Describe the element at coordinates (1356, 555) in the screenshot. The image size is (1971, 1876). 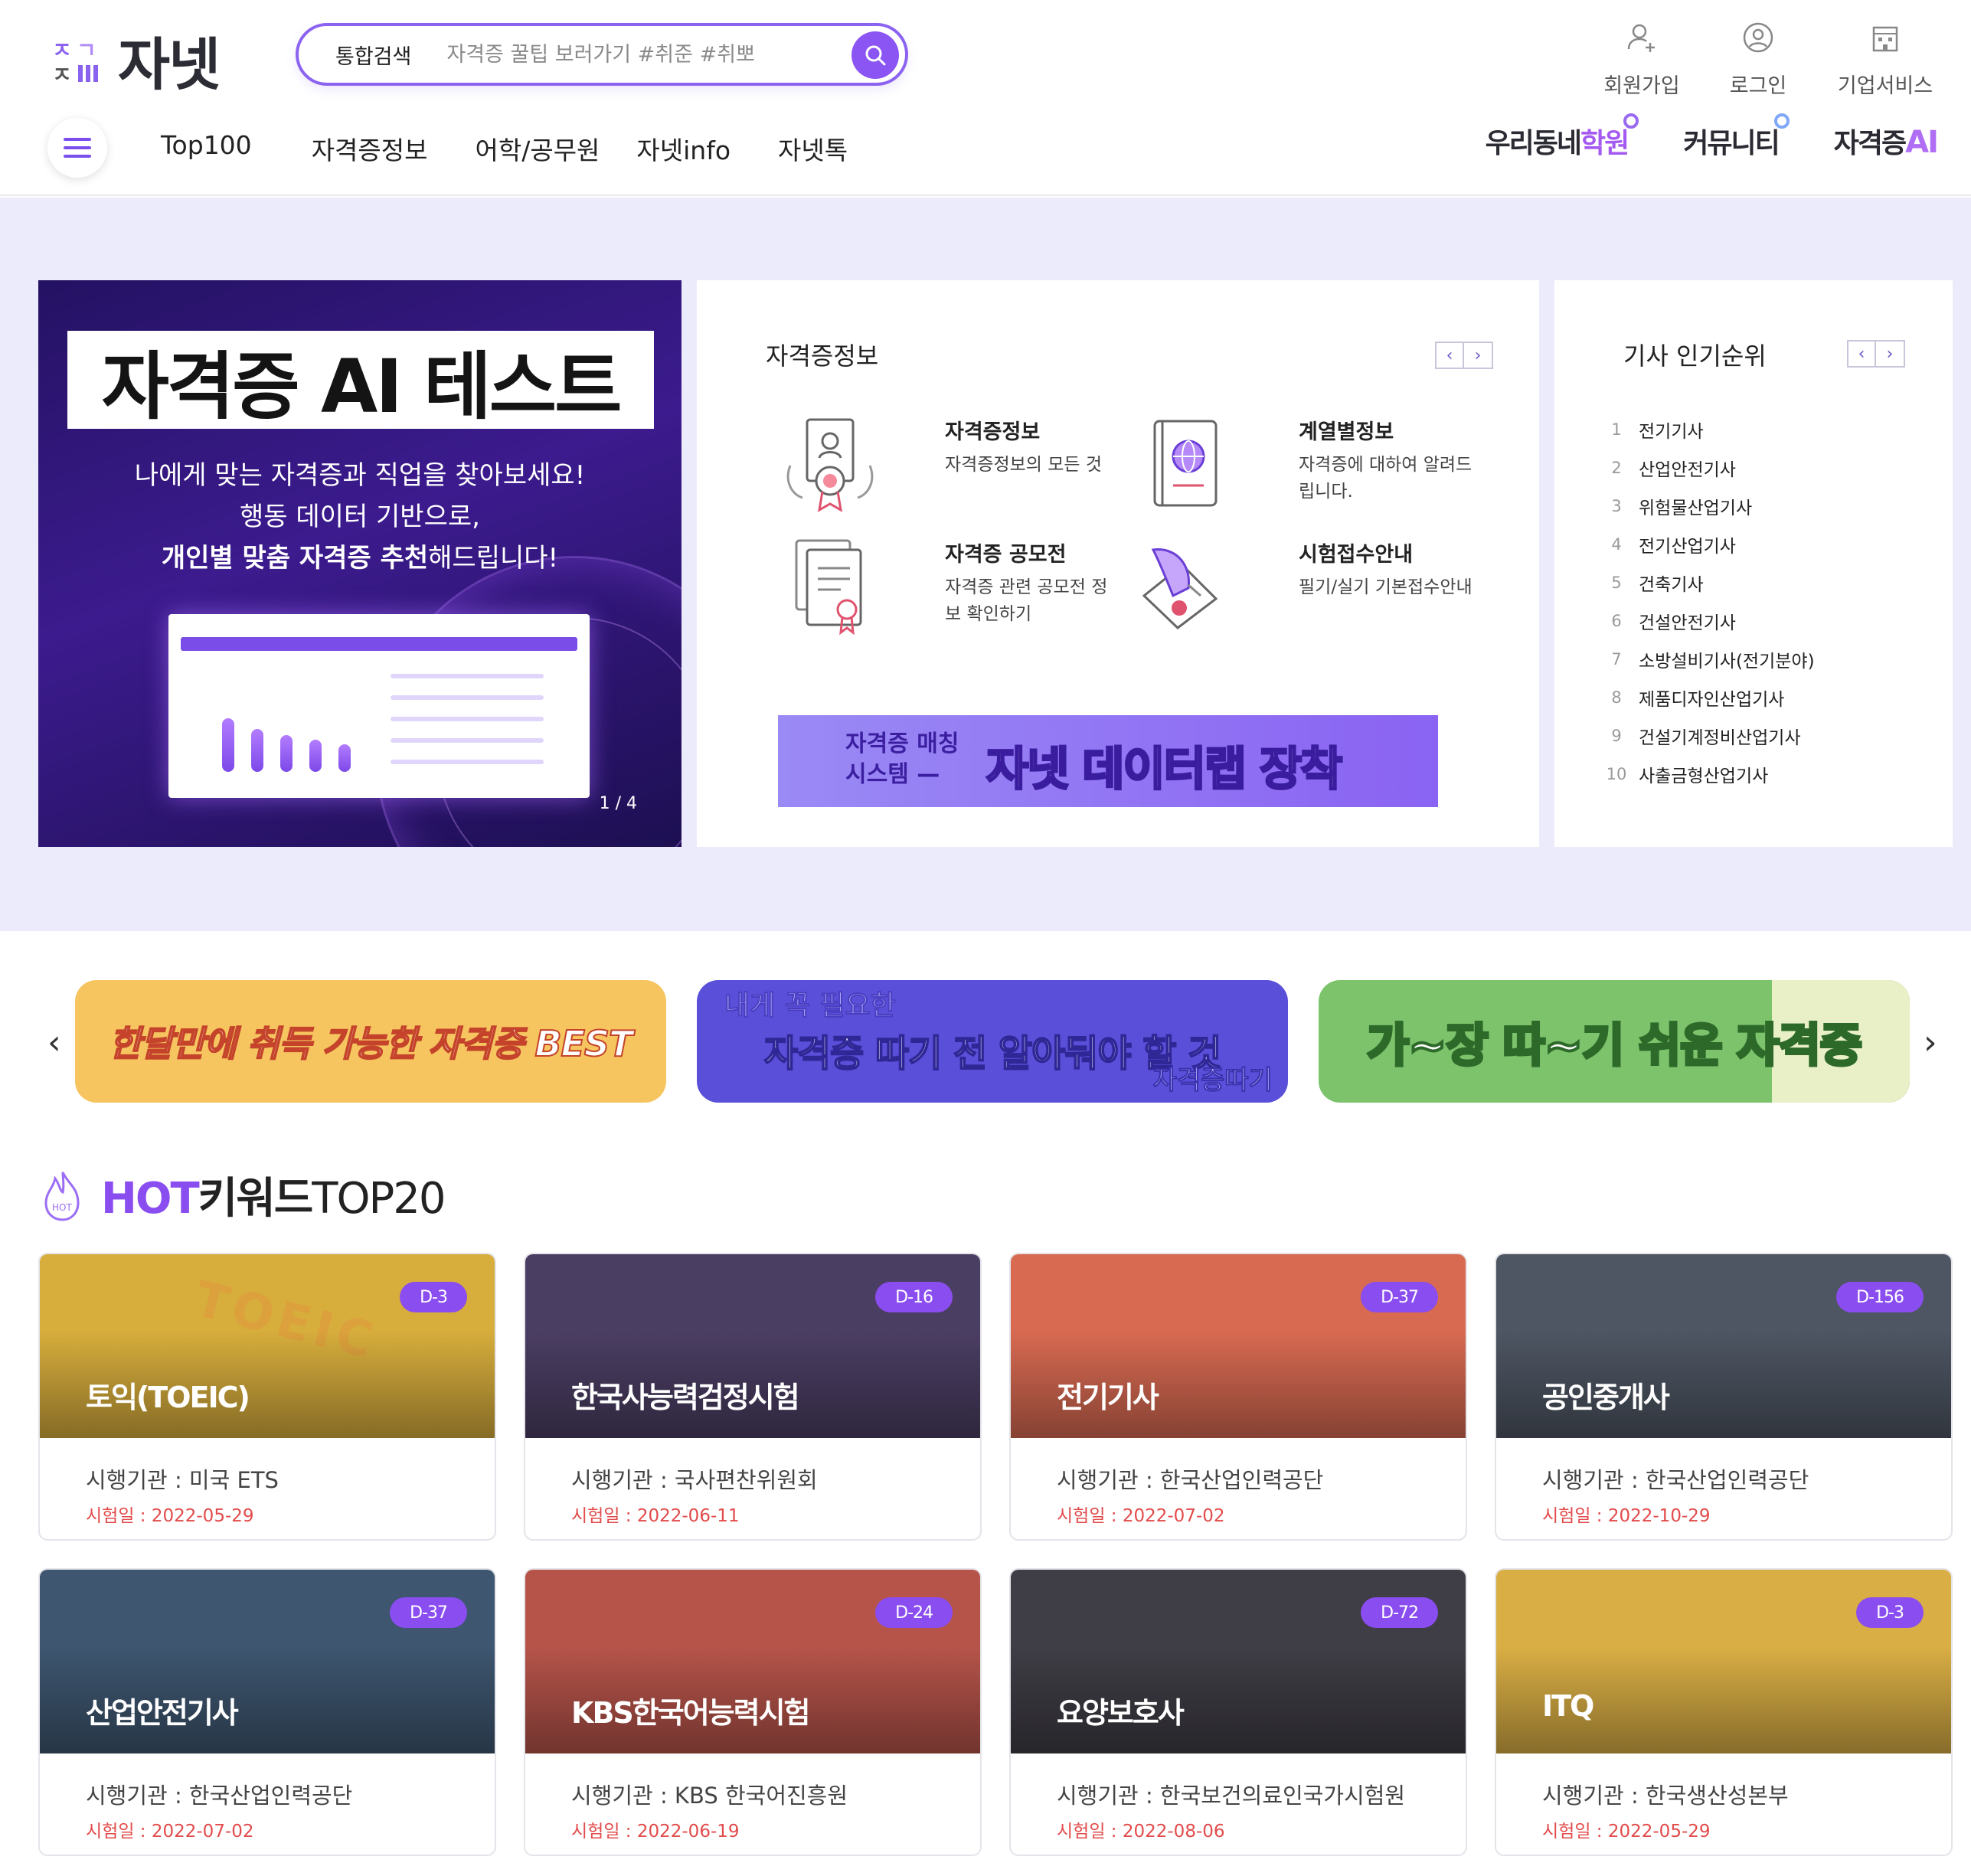
I see `info-item-title: 시험접수안내` at that location.